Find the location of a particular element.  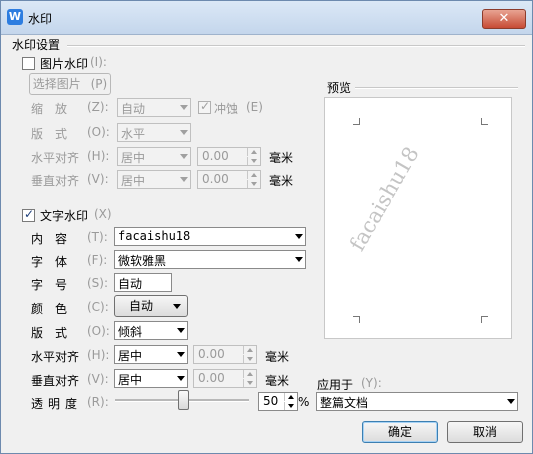

text-layout-select: 倾斜 is located at coordinates (151, 330).